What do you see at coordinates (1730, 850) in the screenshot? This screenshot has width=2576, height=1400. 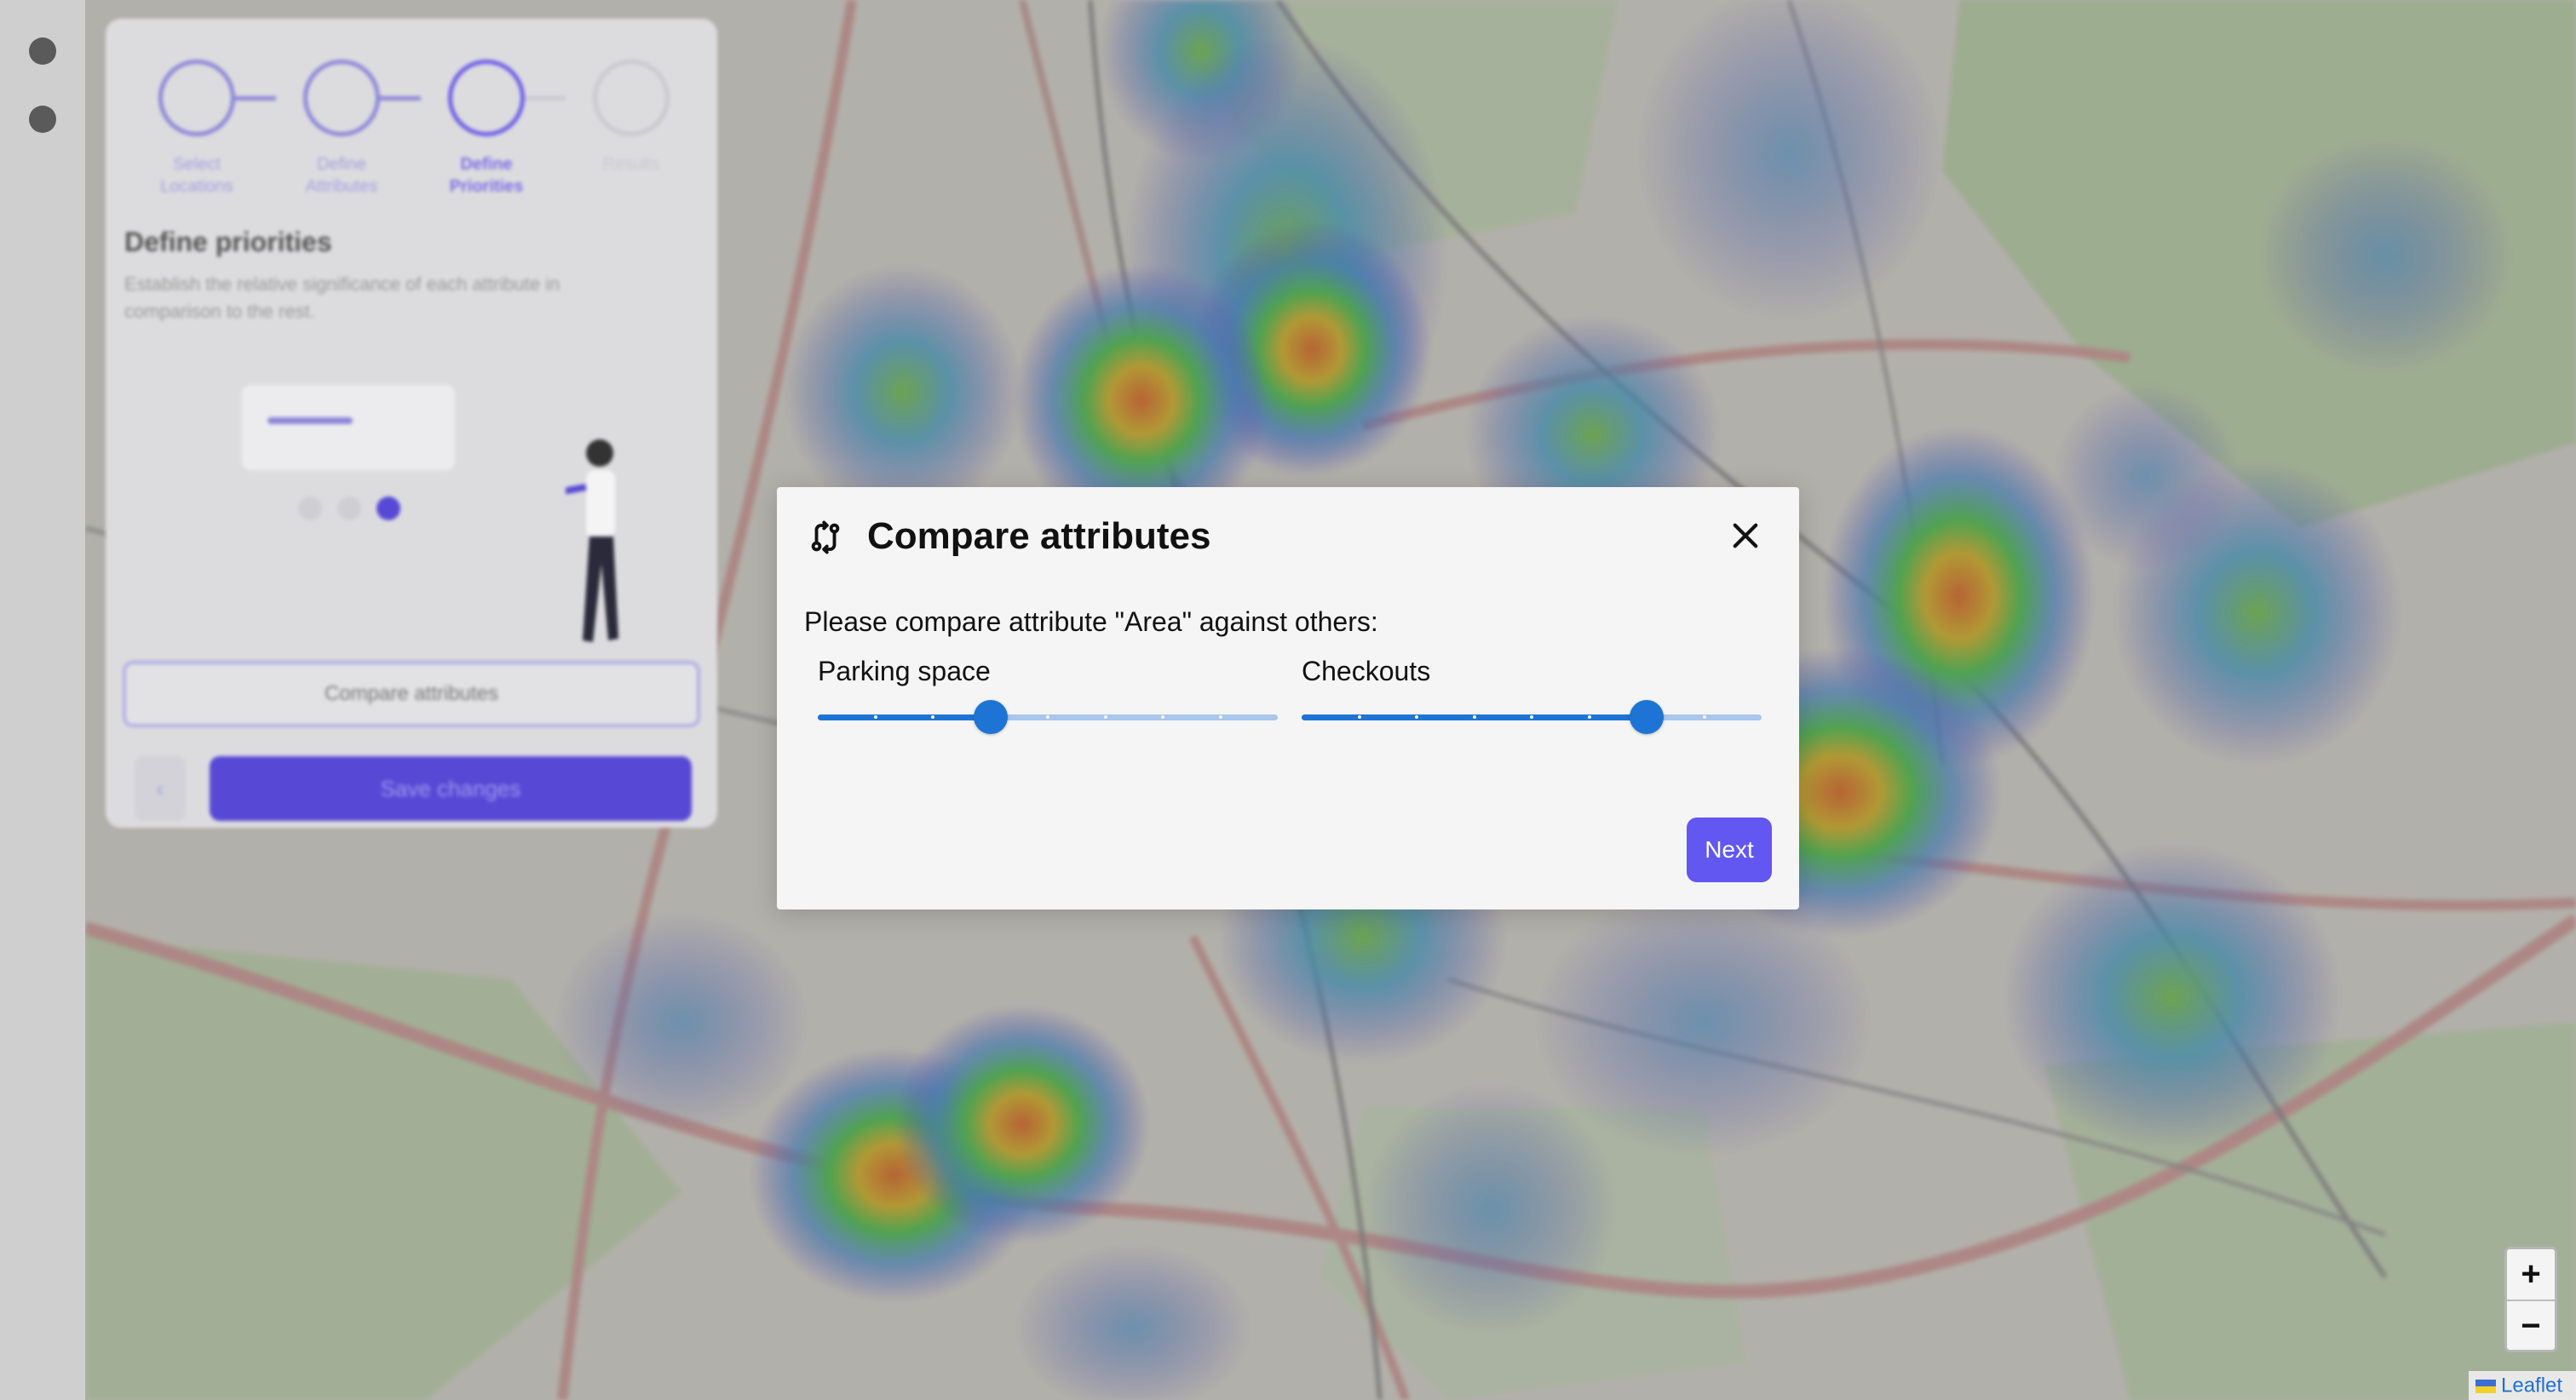 I see `next-button: Next` at bounding box center [1730, 850].